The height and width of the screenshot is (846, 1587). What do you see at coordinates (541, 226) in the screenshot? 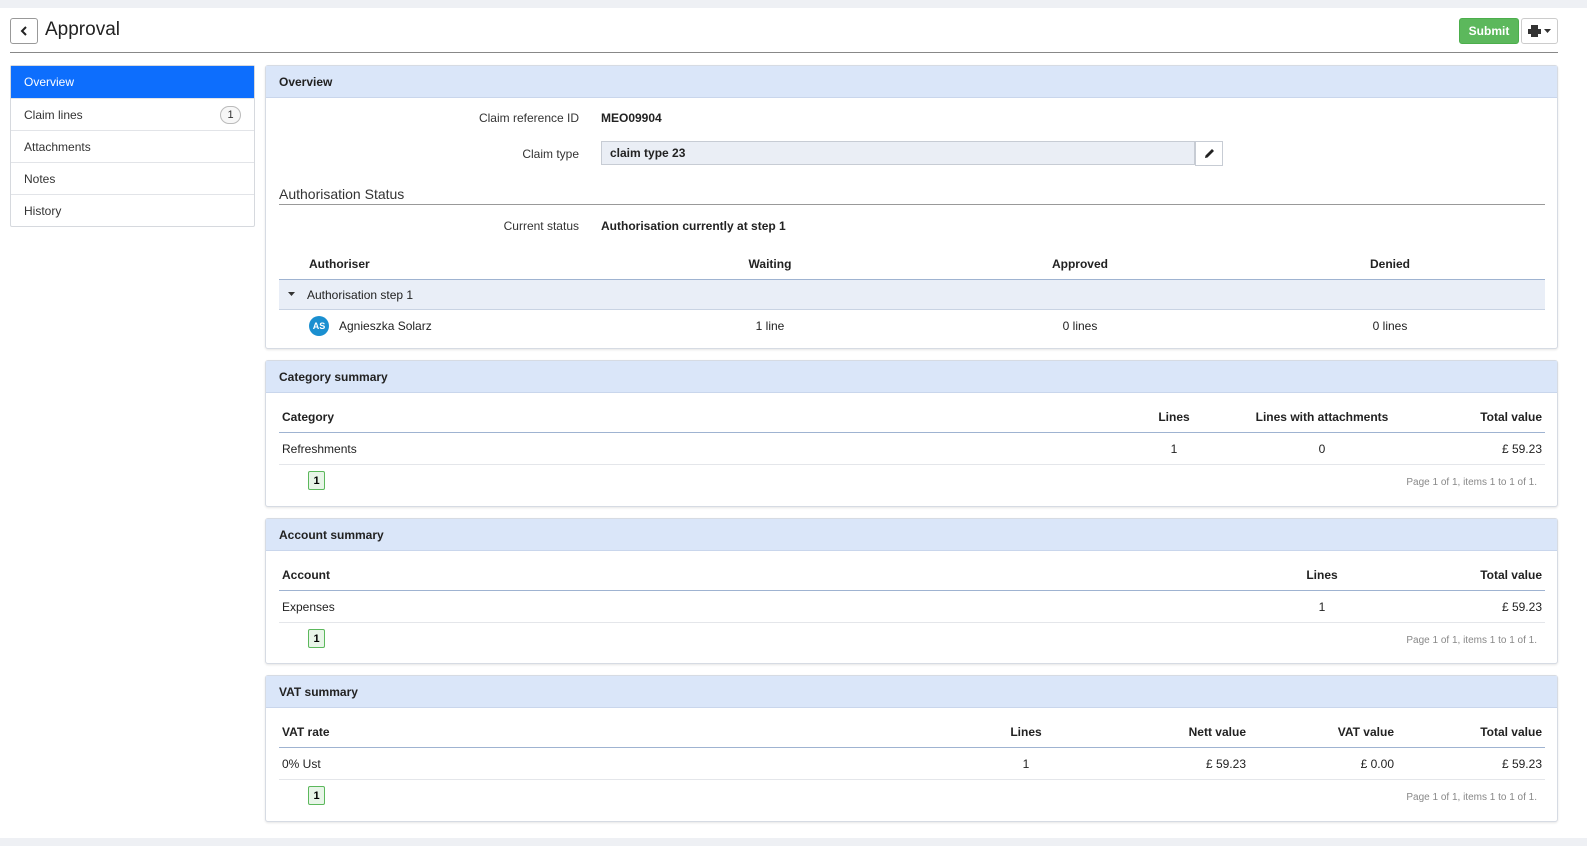
I see `current-status-label: Current status` at bounding box center [541, 226].